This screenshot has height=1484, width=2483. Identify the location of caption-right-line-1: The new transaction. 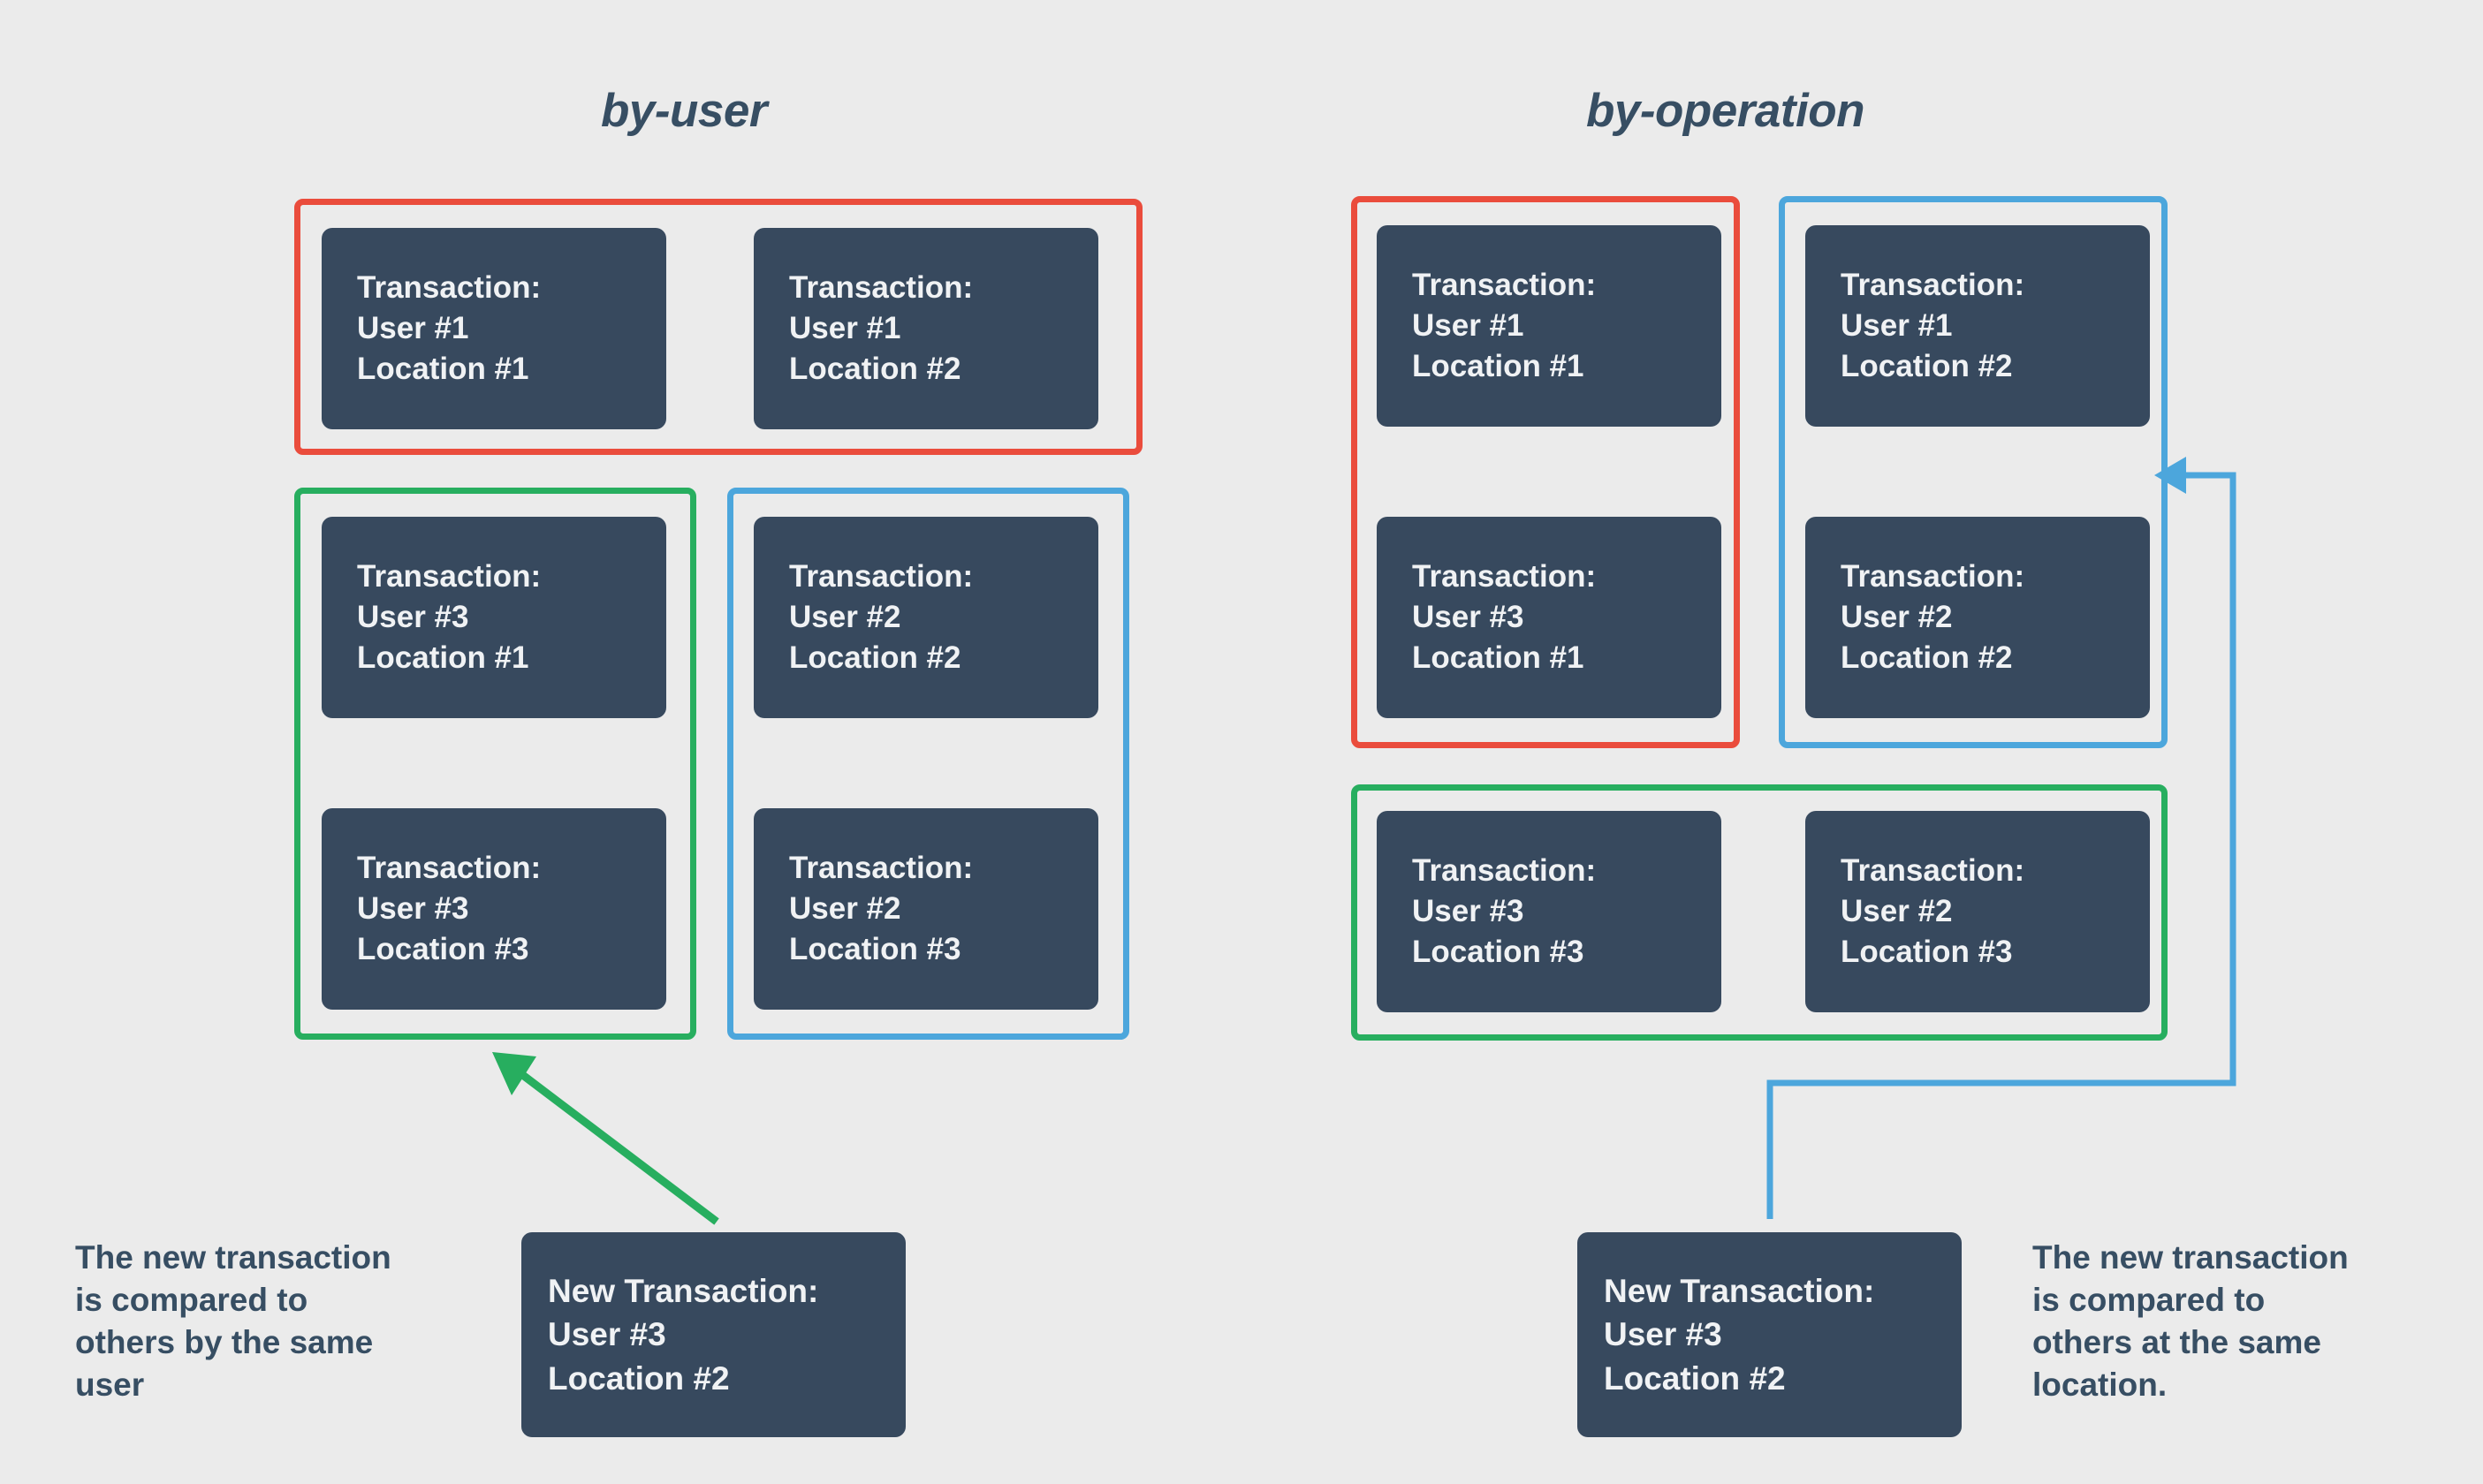
(2190, 1257).